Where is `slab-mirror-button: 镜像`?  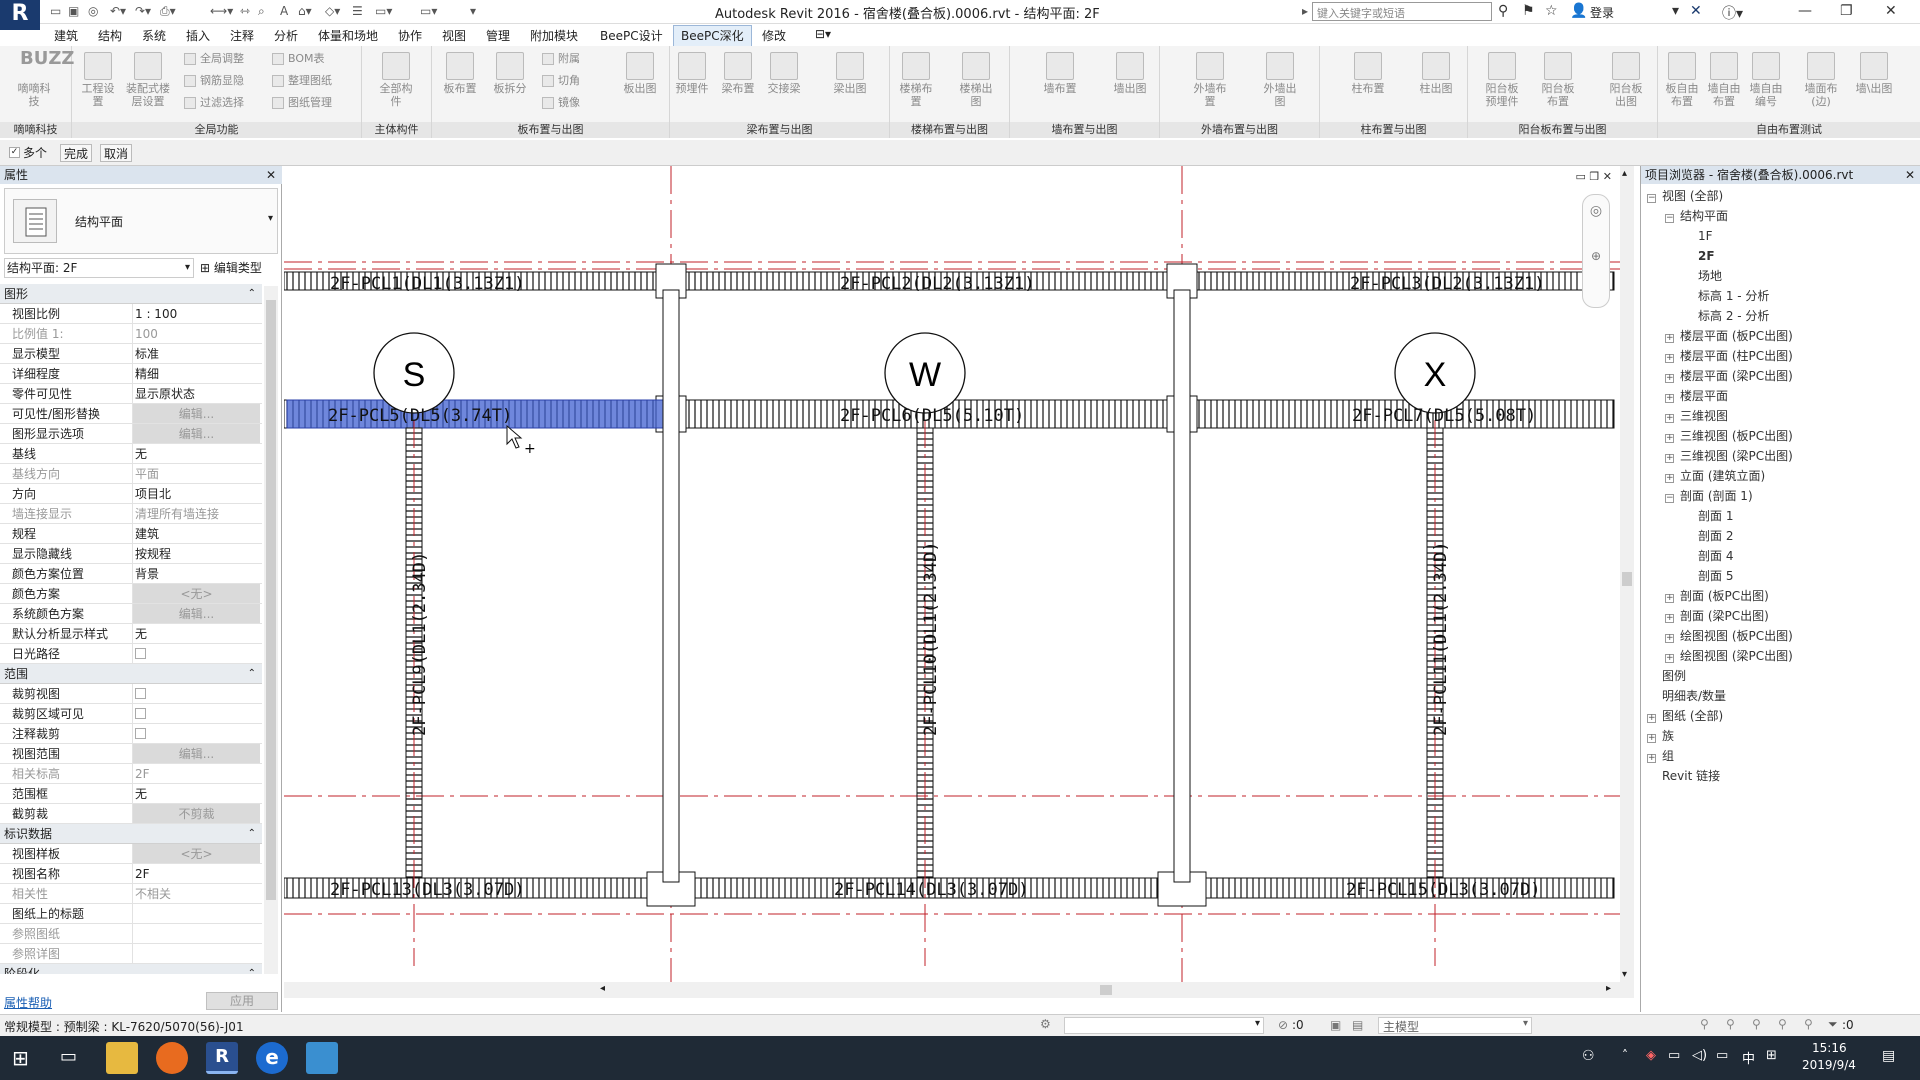
slab-mirror-button: 镜像 is located at coordinates (561, 103).